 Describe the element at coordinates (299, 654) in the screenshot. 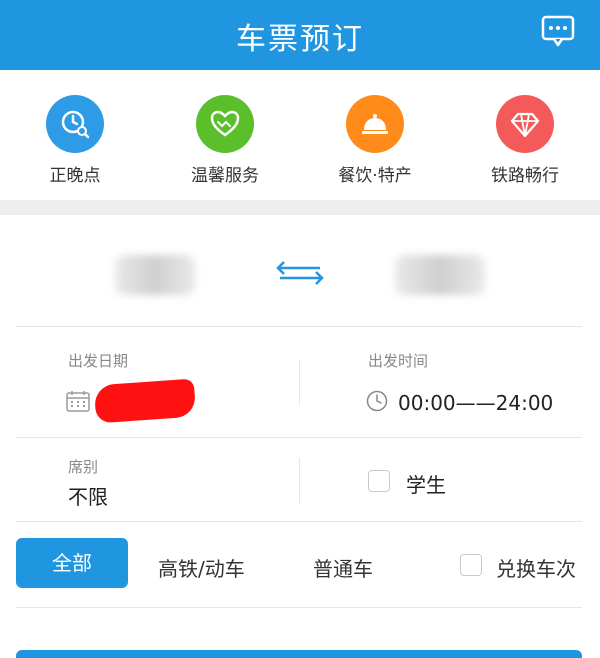

I see `search-button` at that location.